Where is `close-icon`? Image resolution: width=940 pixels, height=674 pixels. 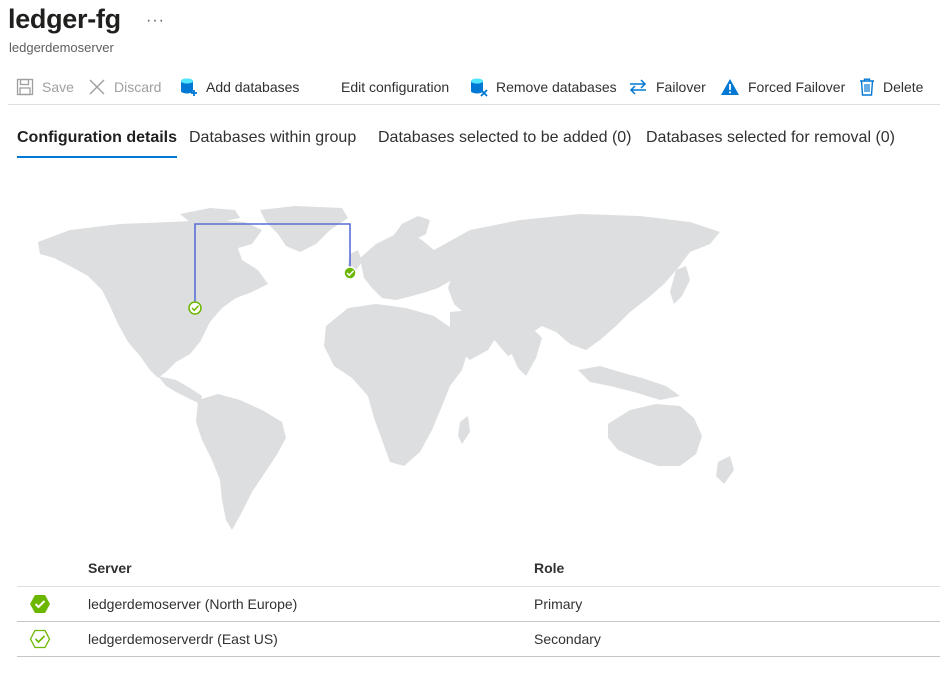 close-icon is located at coordinates (97, 87).